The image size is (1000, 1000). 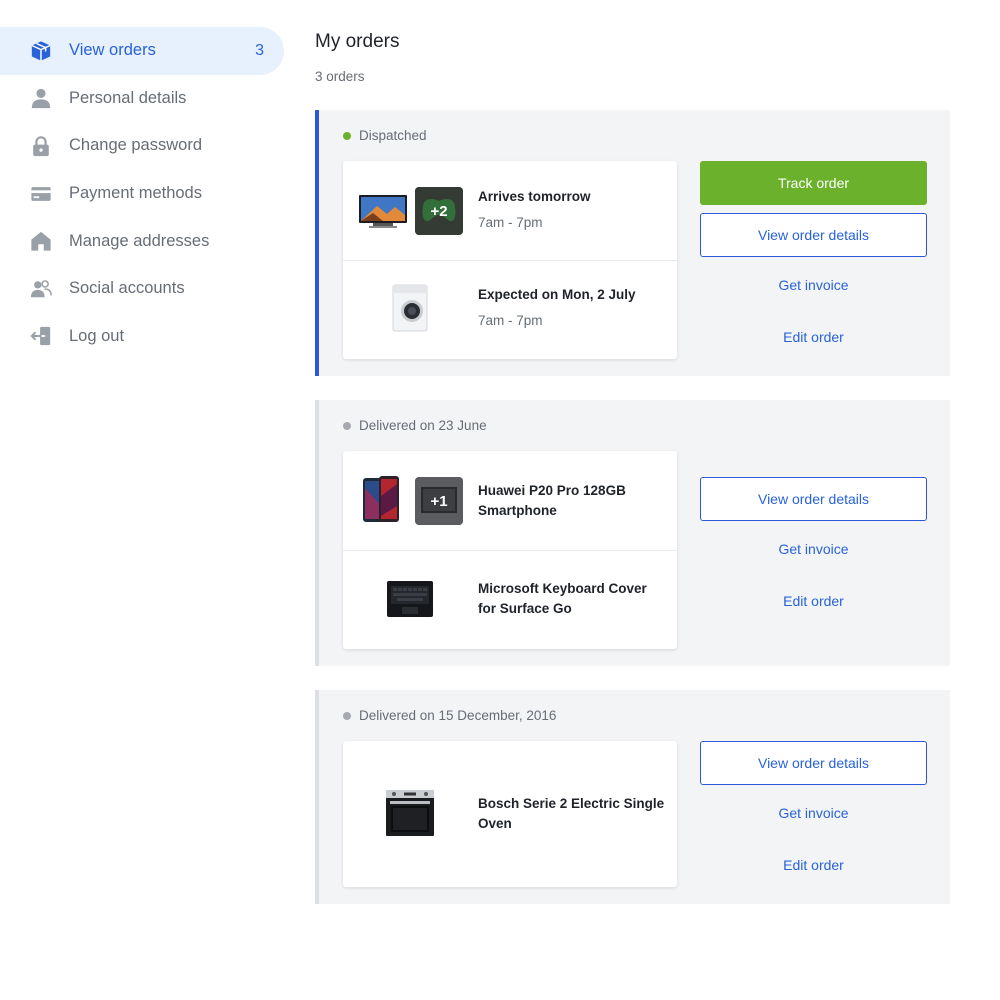 I want to click on keyboard-thumbnail, so click(x=410, y=599).